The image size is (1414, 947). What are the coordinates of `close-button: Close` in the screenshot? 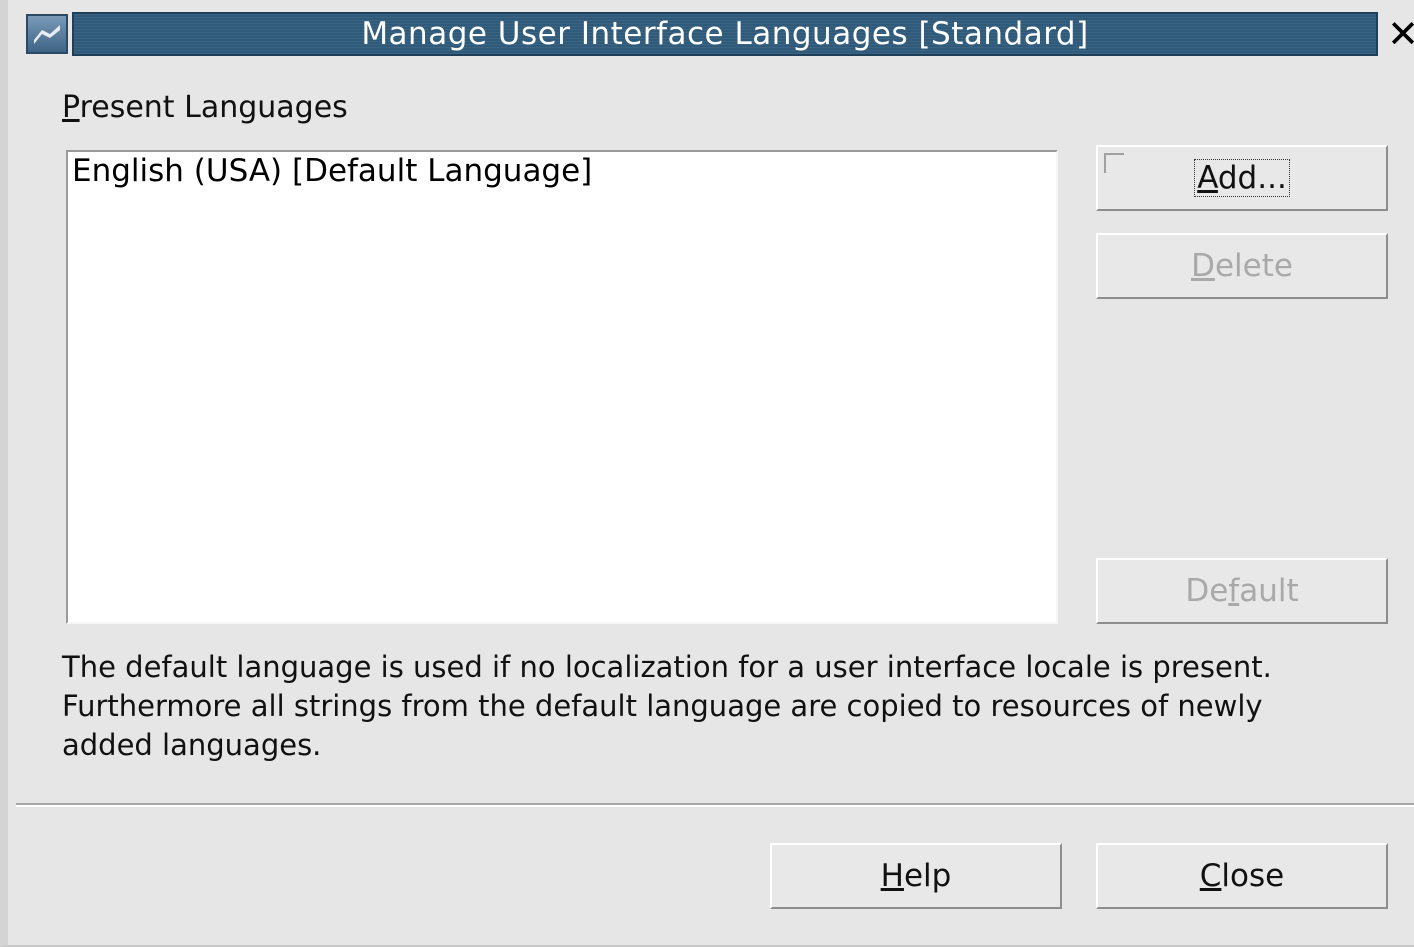 It's located at (1242, 876).